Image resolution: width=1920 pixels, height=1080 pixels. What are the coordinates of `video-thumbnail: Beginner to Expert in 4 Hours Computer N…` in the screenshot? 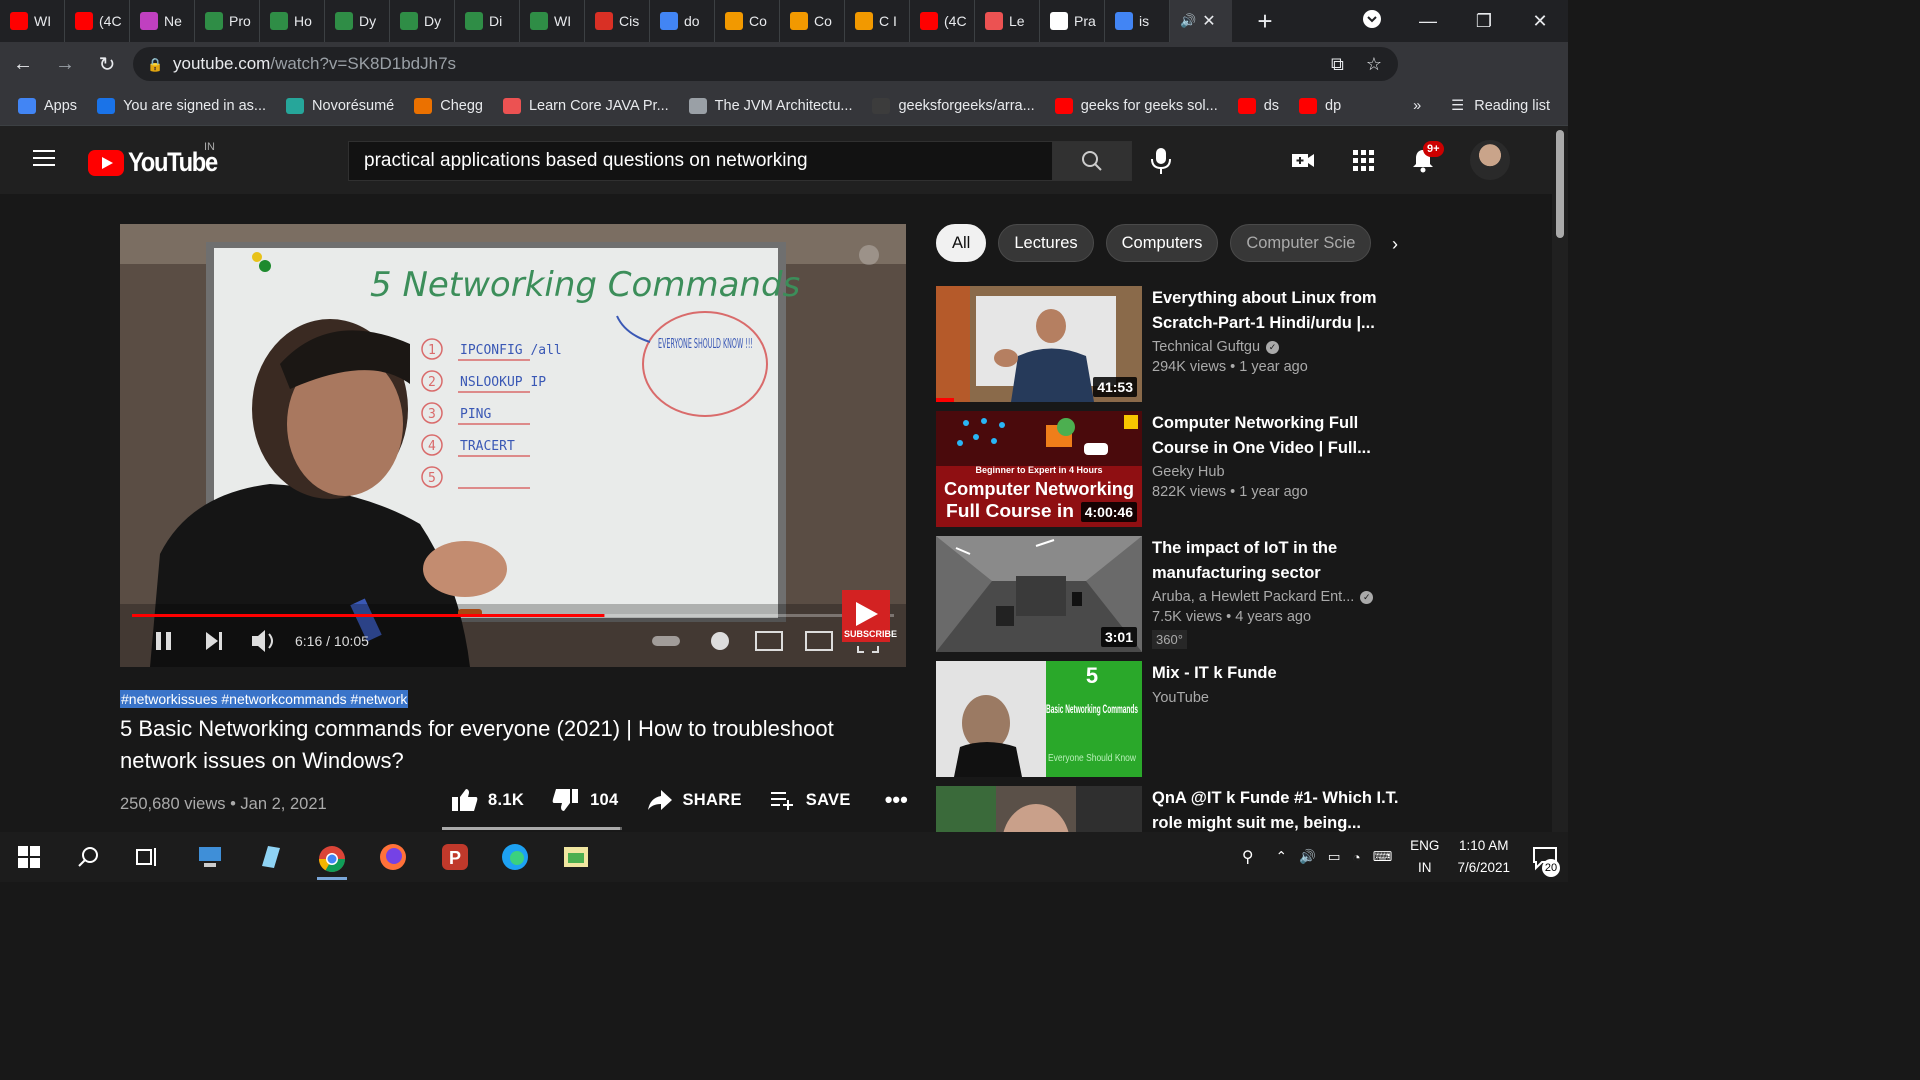 It's located at (1039, 469).